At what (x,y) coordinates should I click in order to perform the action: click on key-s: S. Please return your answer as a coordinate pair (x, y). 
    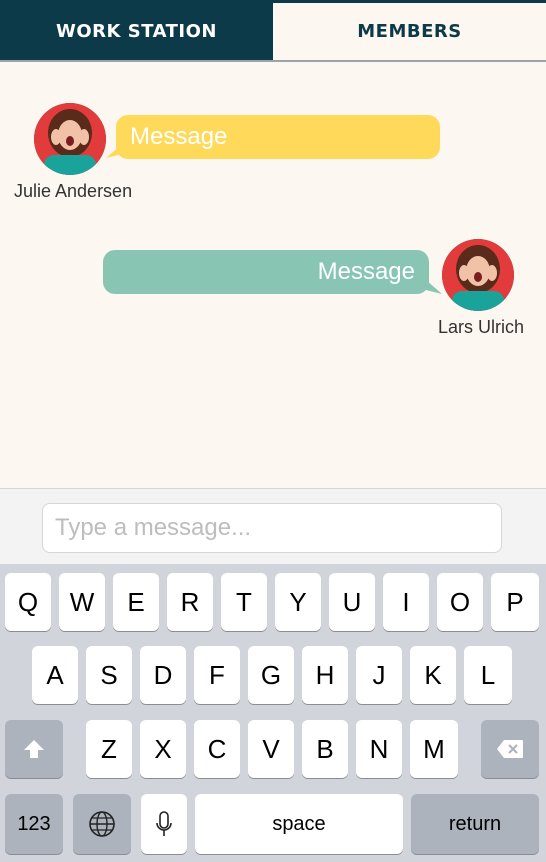
    Looking at the image, I should click on (109, 675).